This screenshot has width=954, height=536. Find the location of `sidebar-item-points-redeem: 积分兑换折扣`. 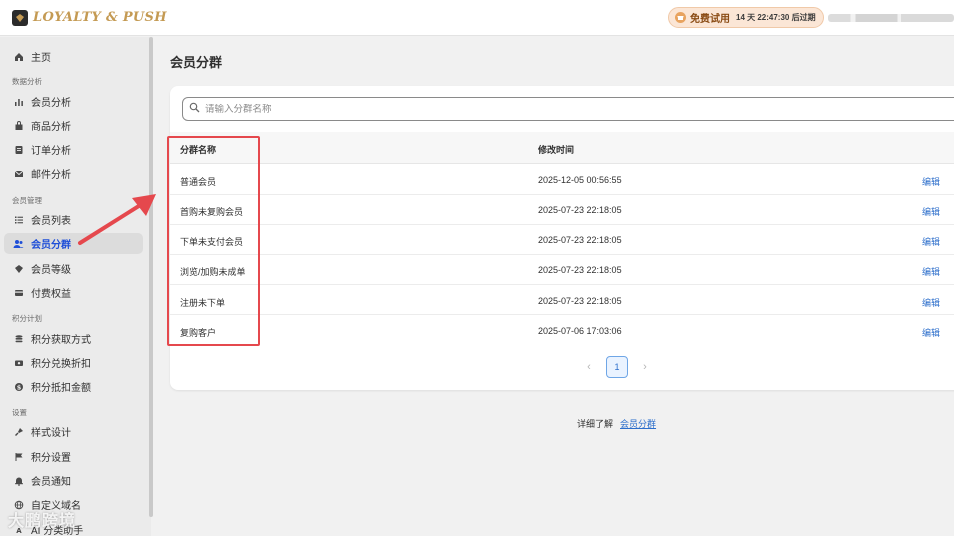

sidebar-item-points-redeem: 积分兑换折扣 is located at coordinates (73, 362).